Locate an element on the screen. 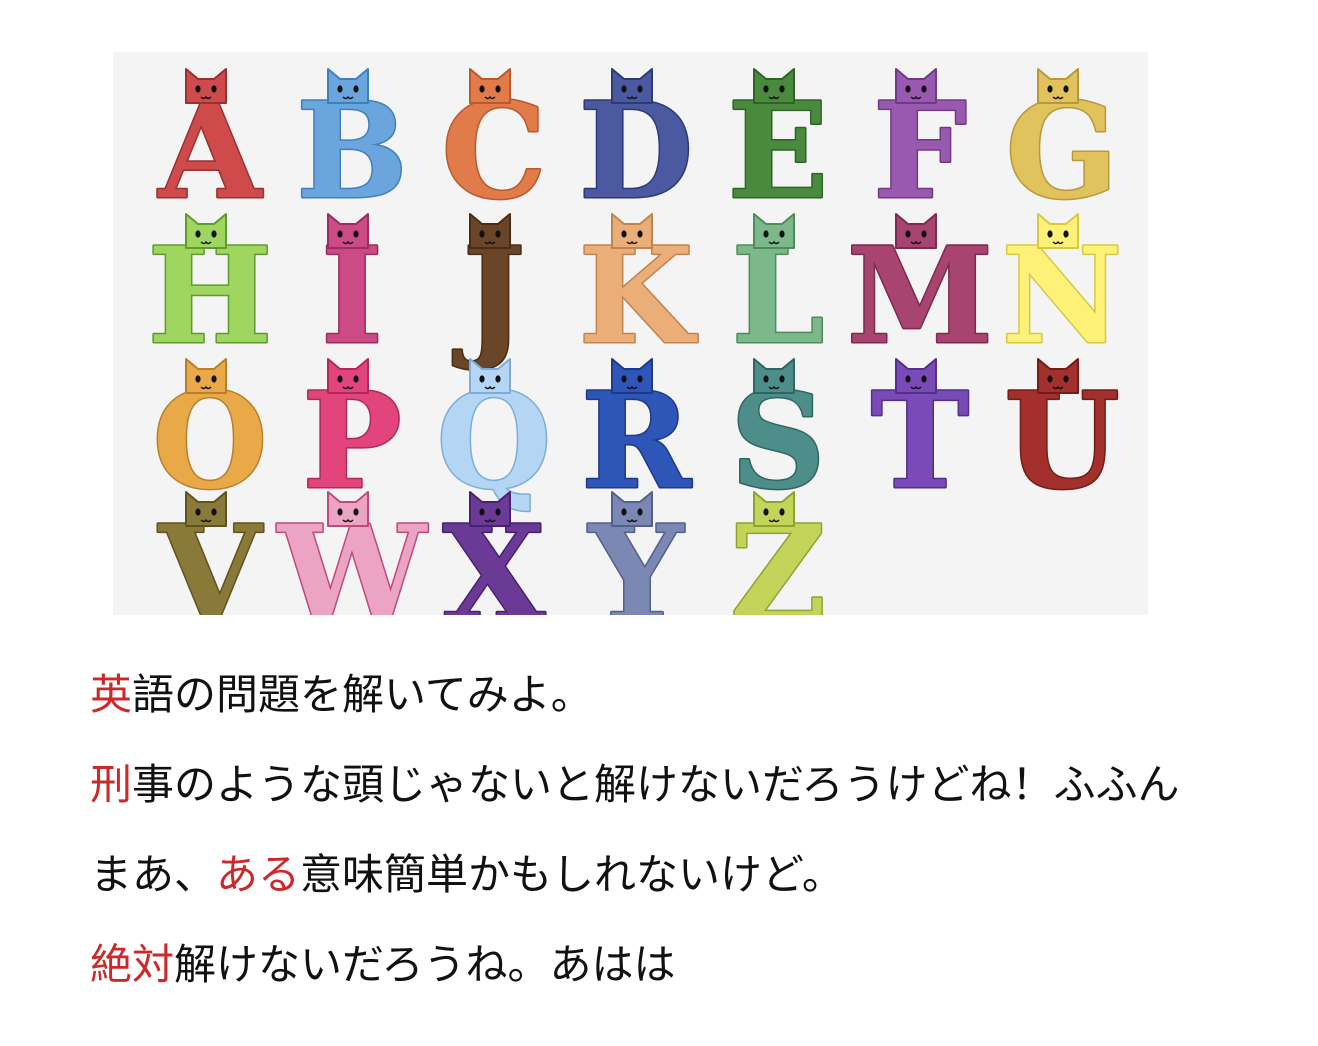  letter-w: W is located at coordinates (351, 553).